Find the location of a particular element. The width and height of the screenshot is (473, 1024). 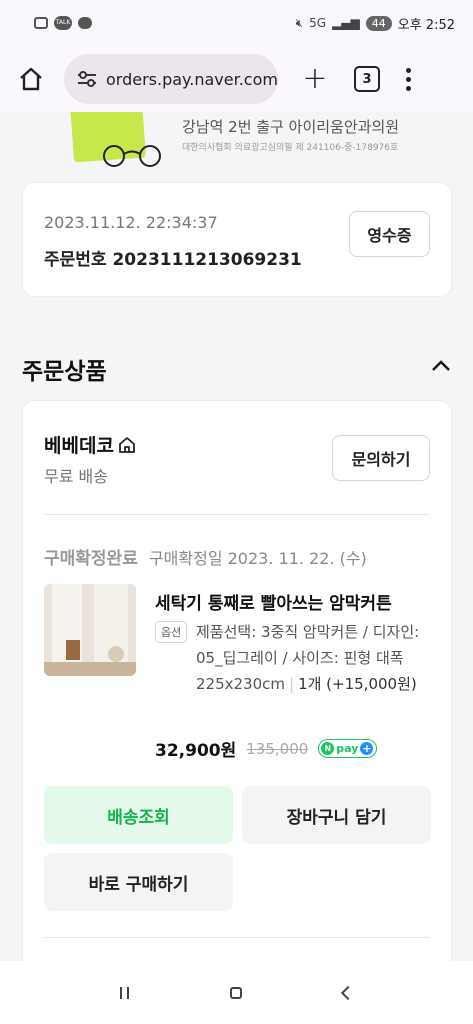

tab-switcher-button: 3 is located at coordinates (367, 79).